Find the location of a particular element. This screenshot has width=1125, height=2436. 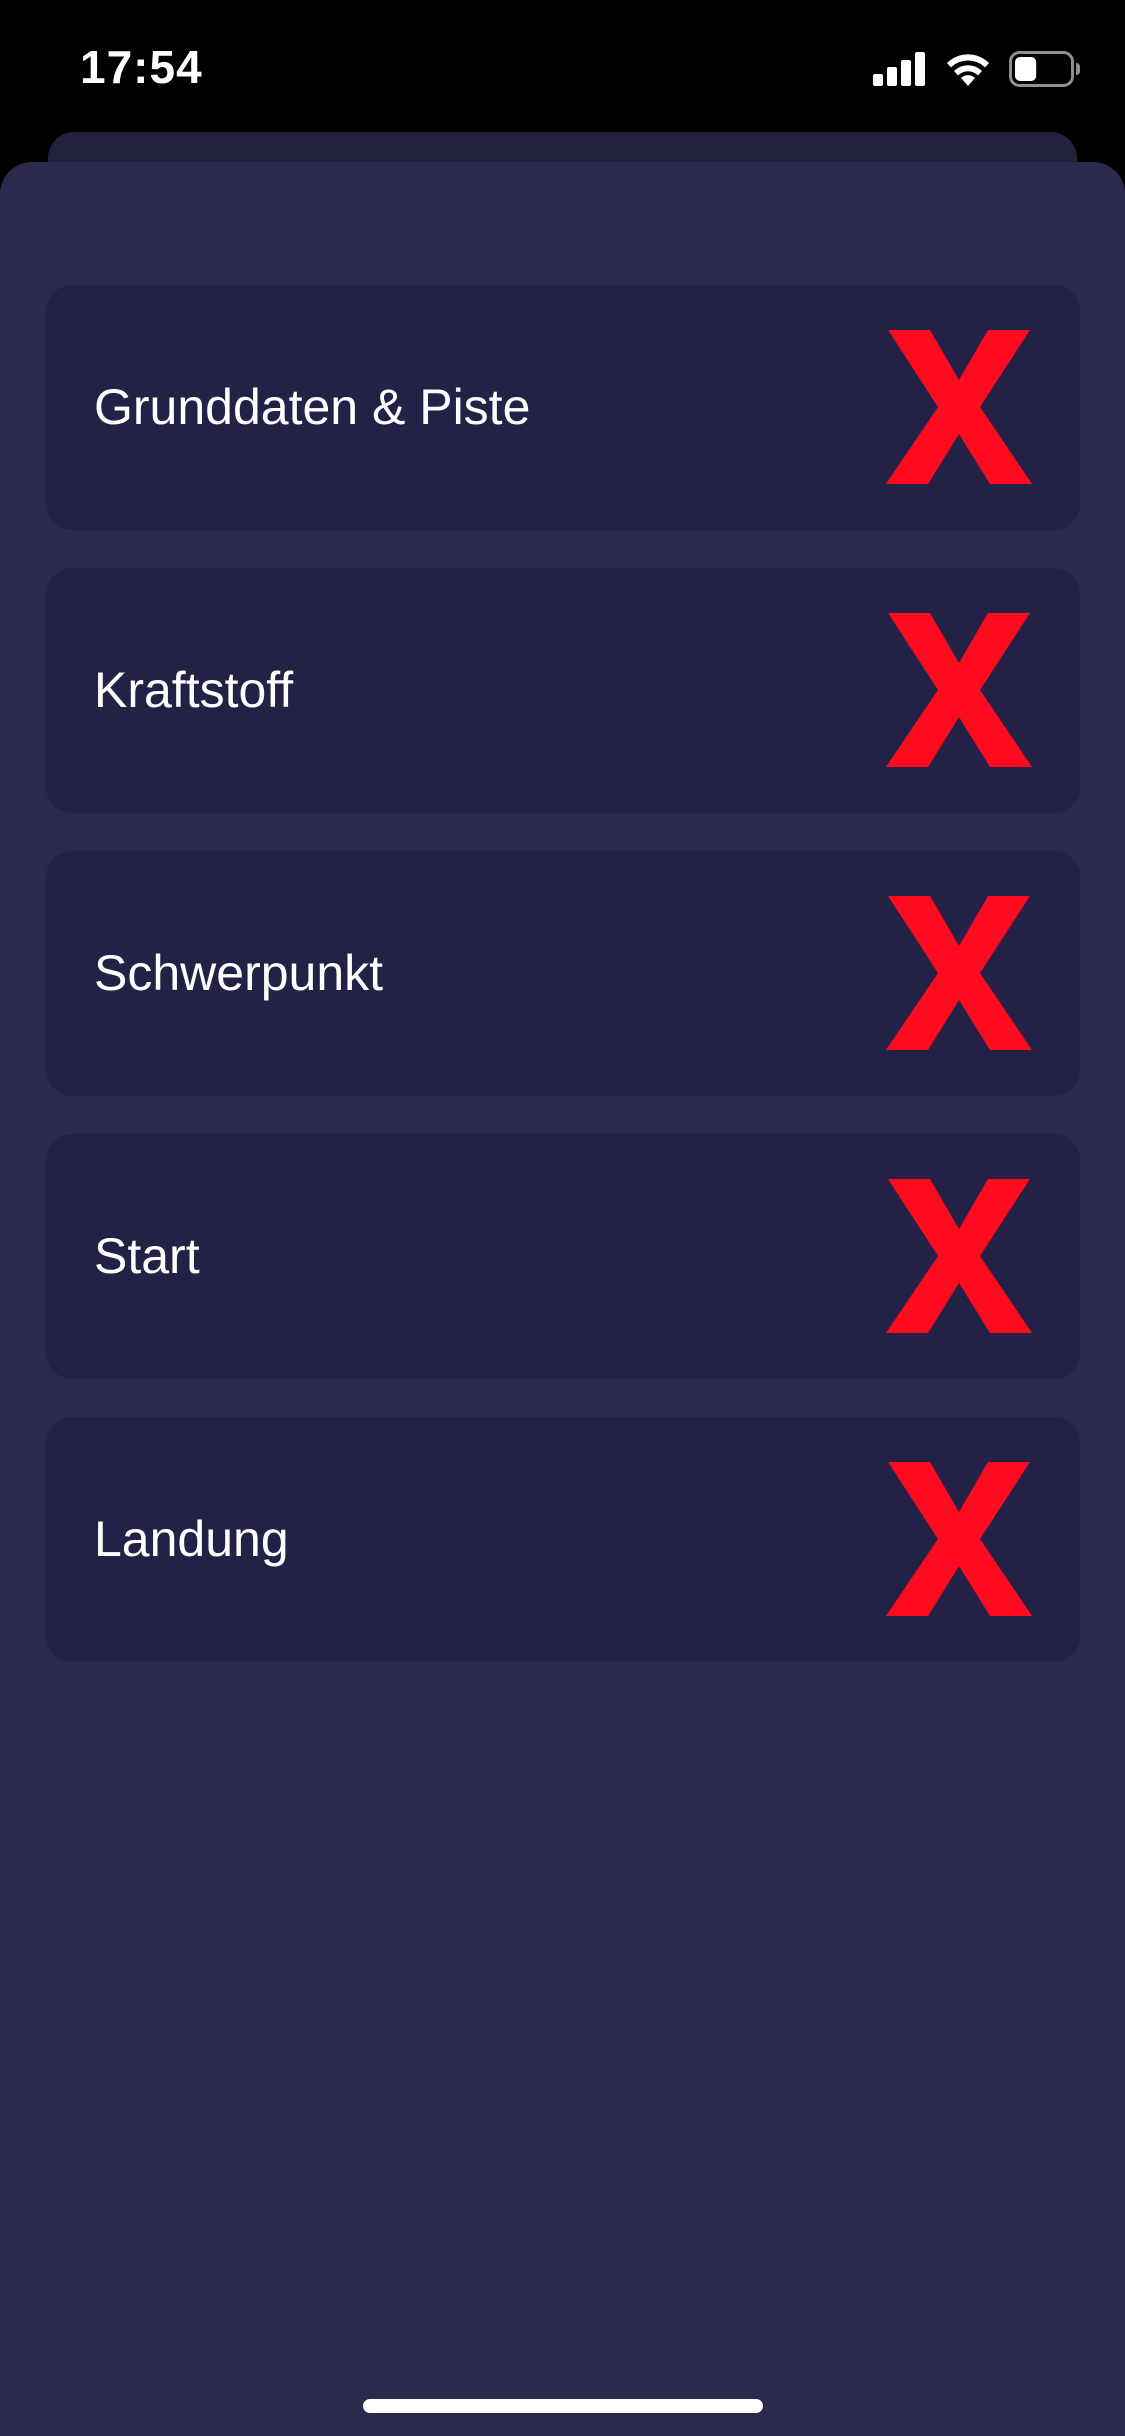

checklist-item-label: Kraftstoff is located at coordinates (194, 690).